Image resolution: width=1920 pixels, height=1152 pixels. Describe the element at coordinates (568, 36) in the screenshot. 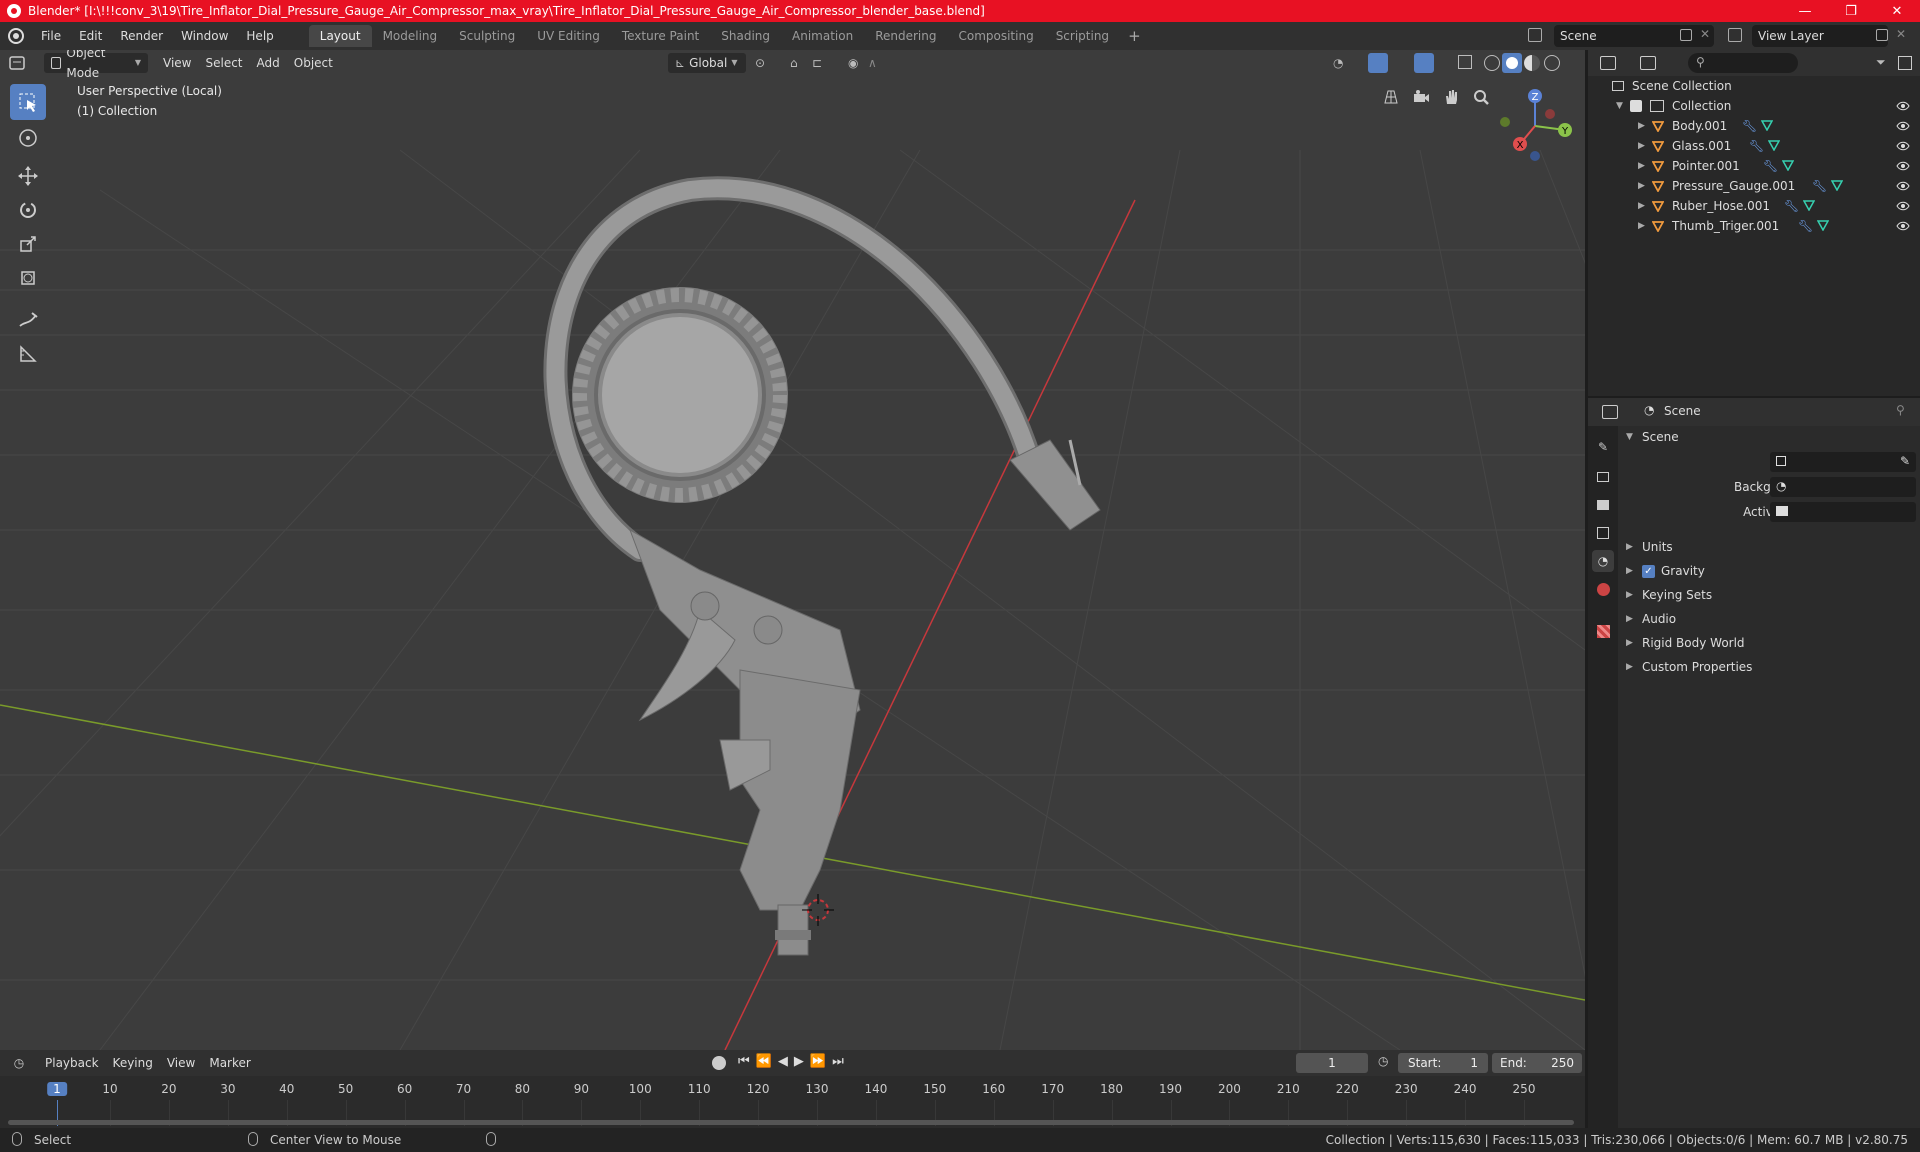

I see `tab-uv-editing: UV Editing` at that location.